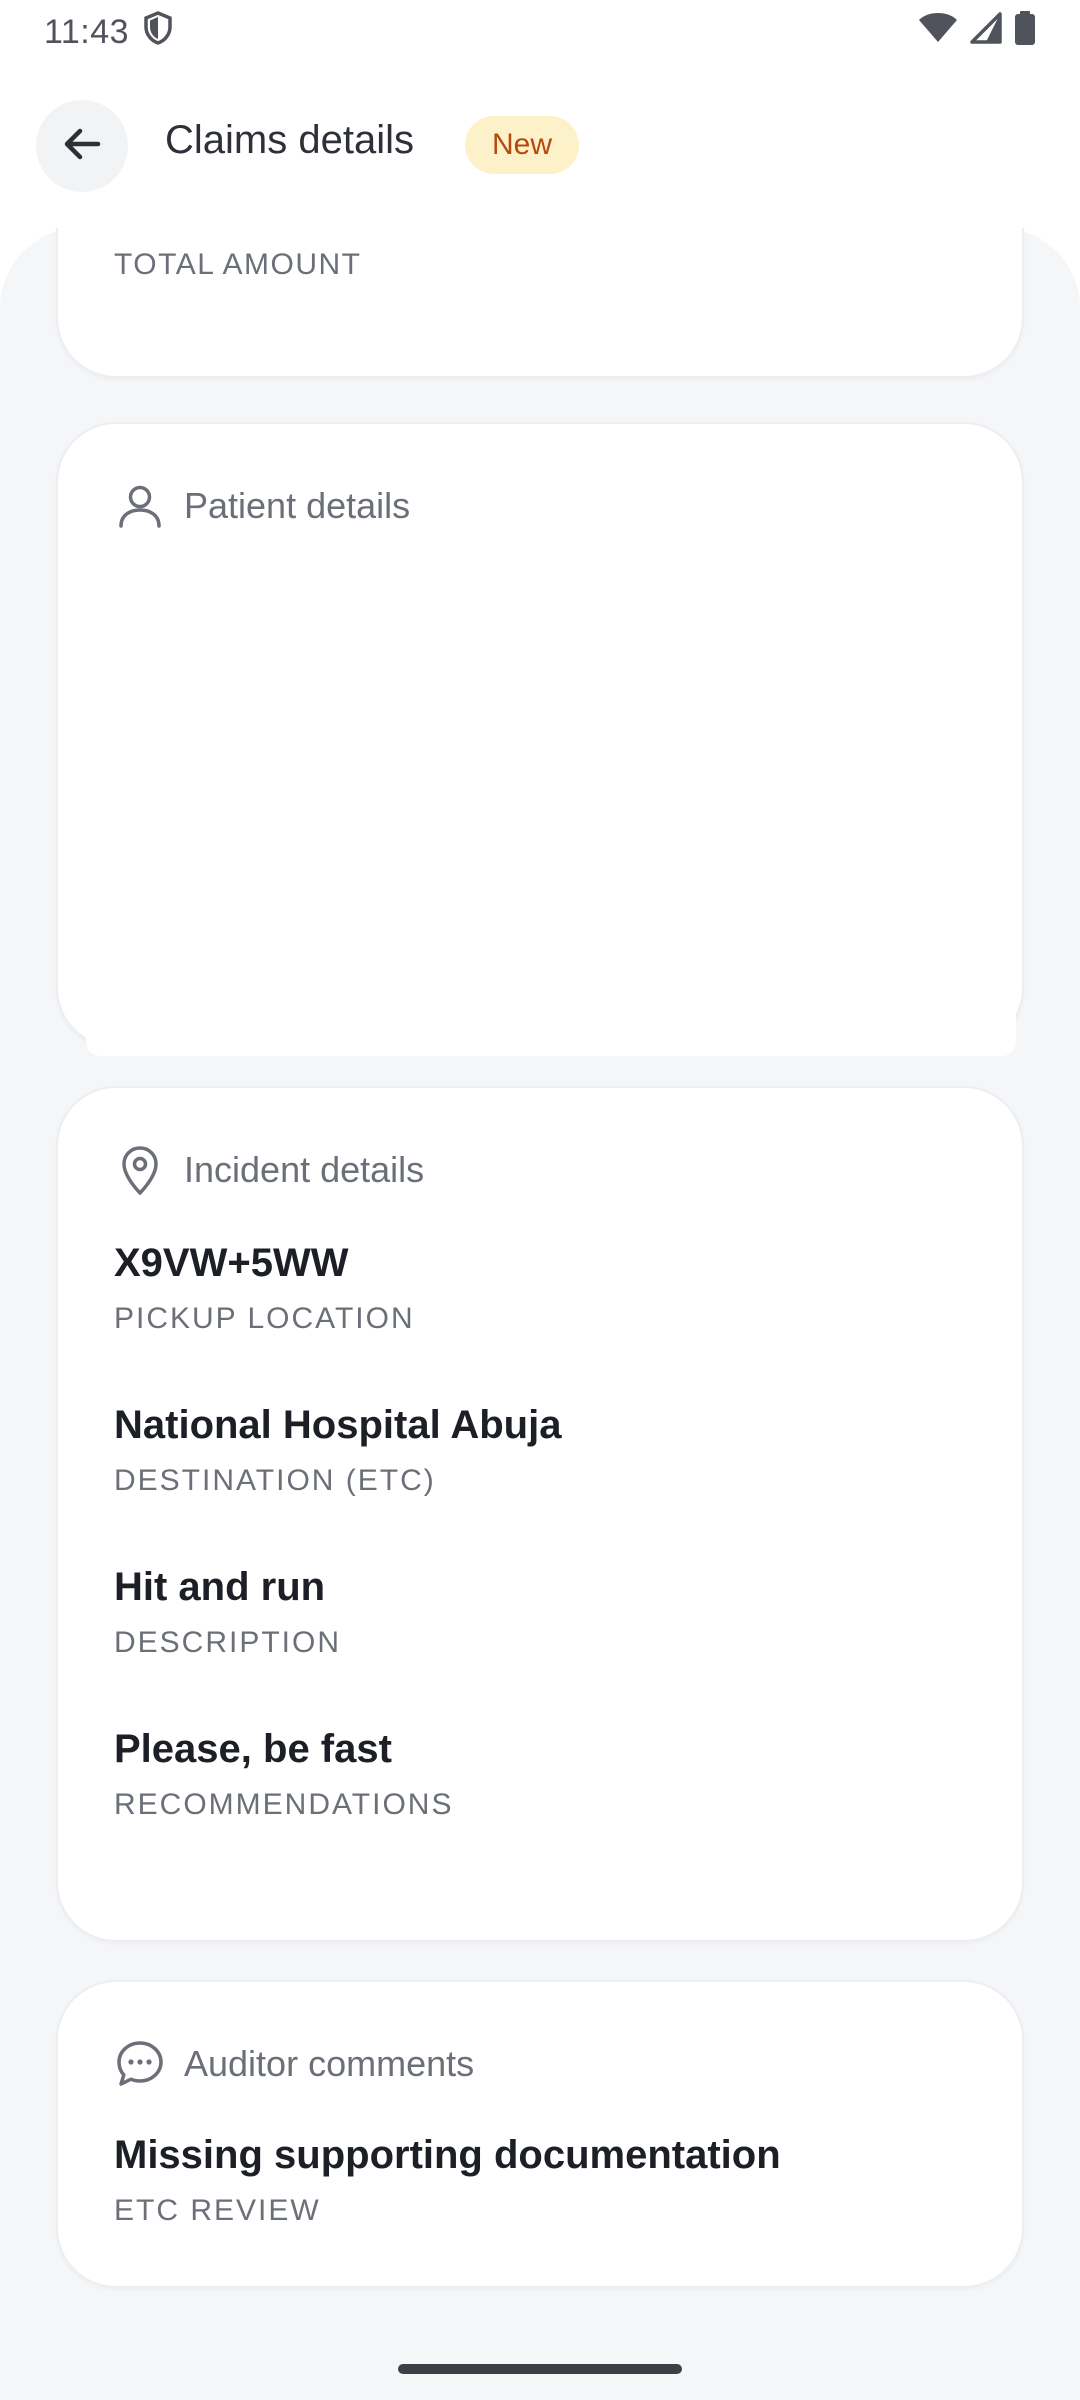 This screenshot has width=1080, height=2400. I want to click on battery-icon, so click(1025, 32).